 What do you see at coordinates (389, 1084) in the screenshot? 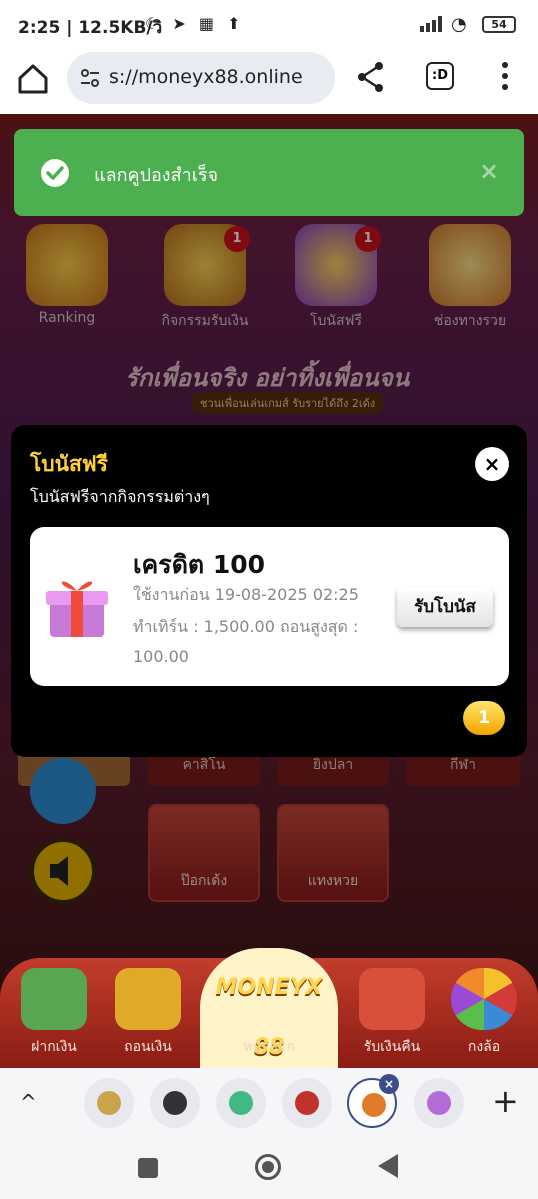
I see `tab-close-icon: ×` at bounding box center [389, 1084].